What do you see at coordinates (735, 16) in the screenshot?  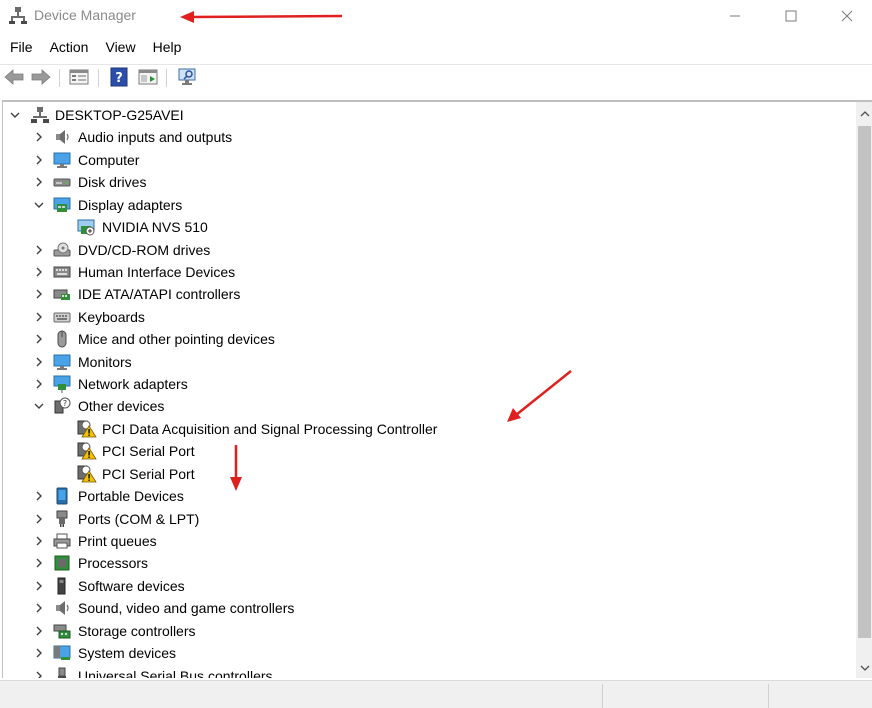 I see `minimize-button` at bounding box center [735, 16].